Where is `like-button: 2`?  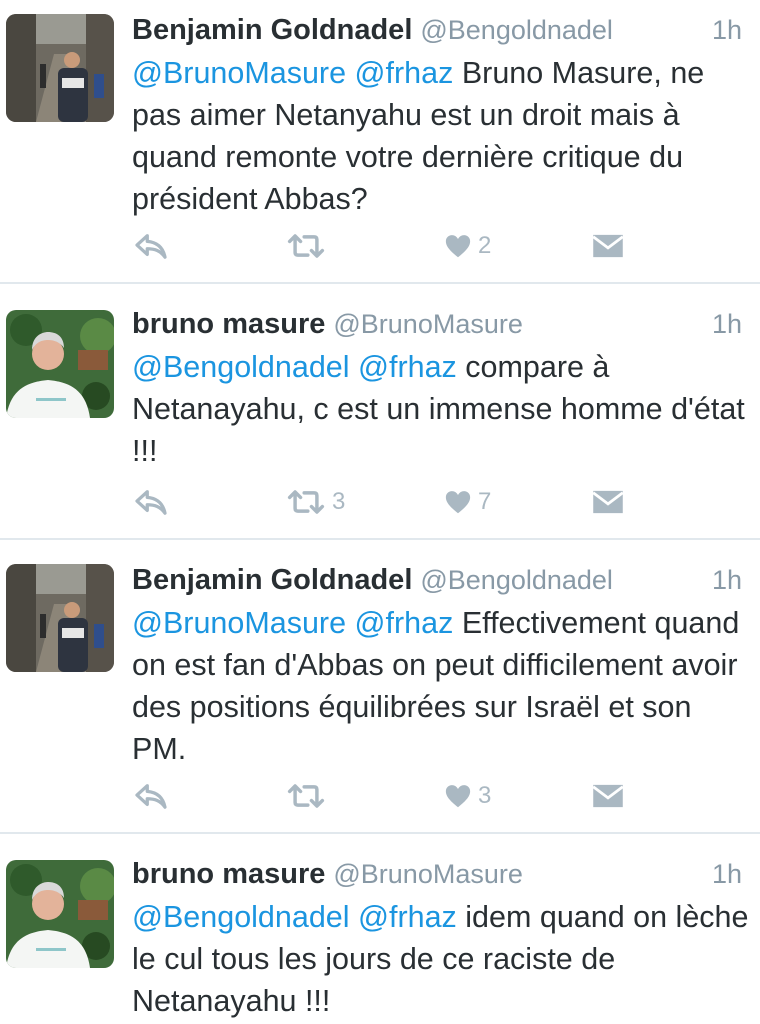
like-button: 2 is located at coordinates (467, 246).